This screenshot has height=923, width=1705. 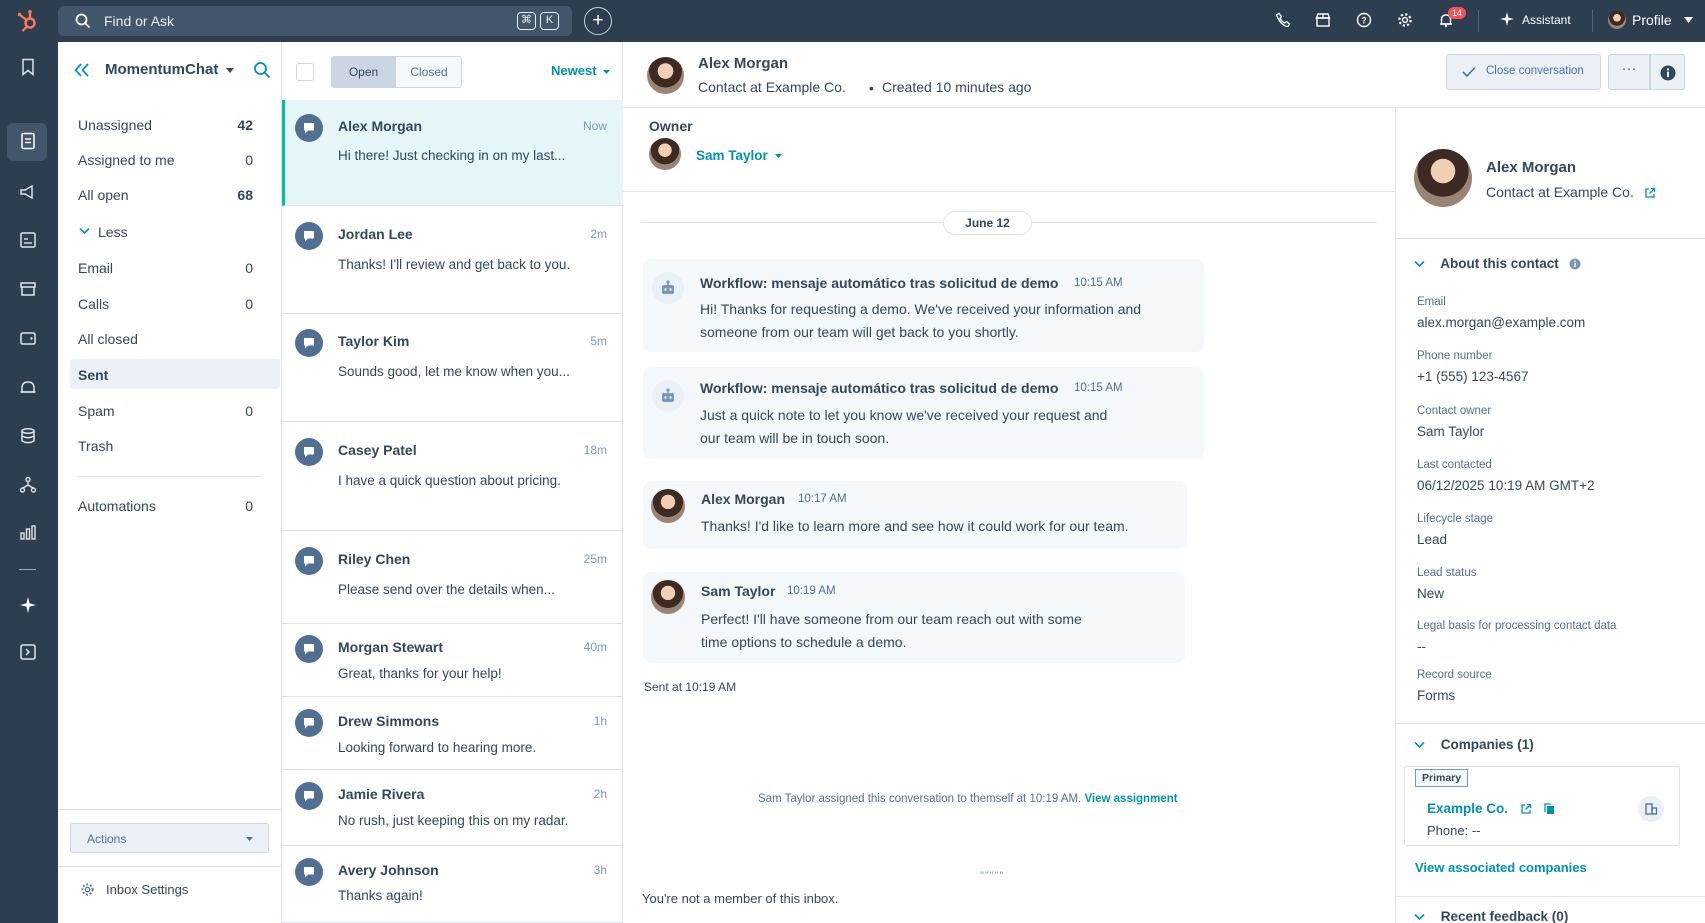 What do you see at coordinates (28, 605) in the screenshot?
I see `breeze-sparkle-icon` at bounding box center [28, 605].